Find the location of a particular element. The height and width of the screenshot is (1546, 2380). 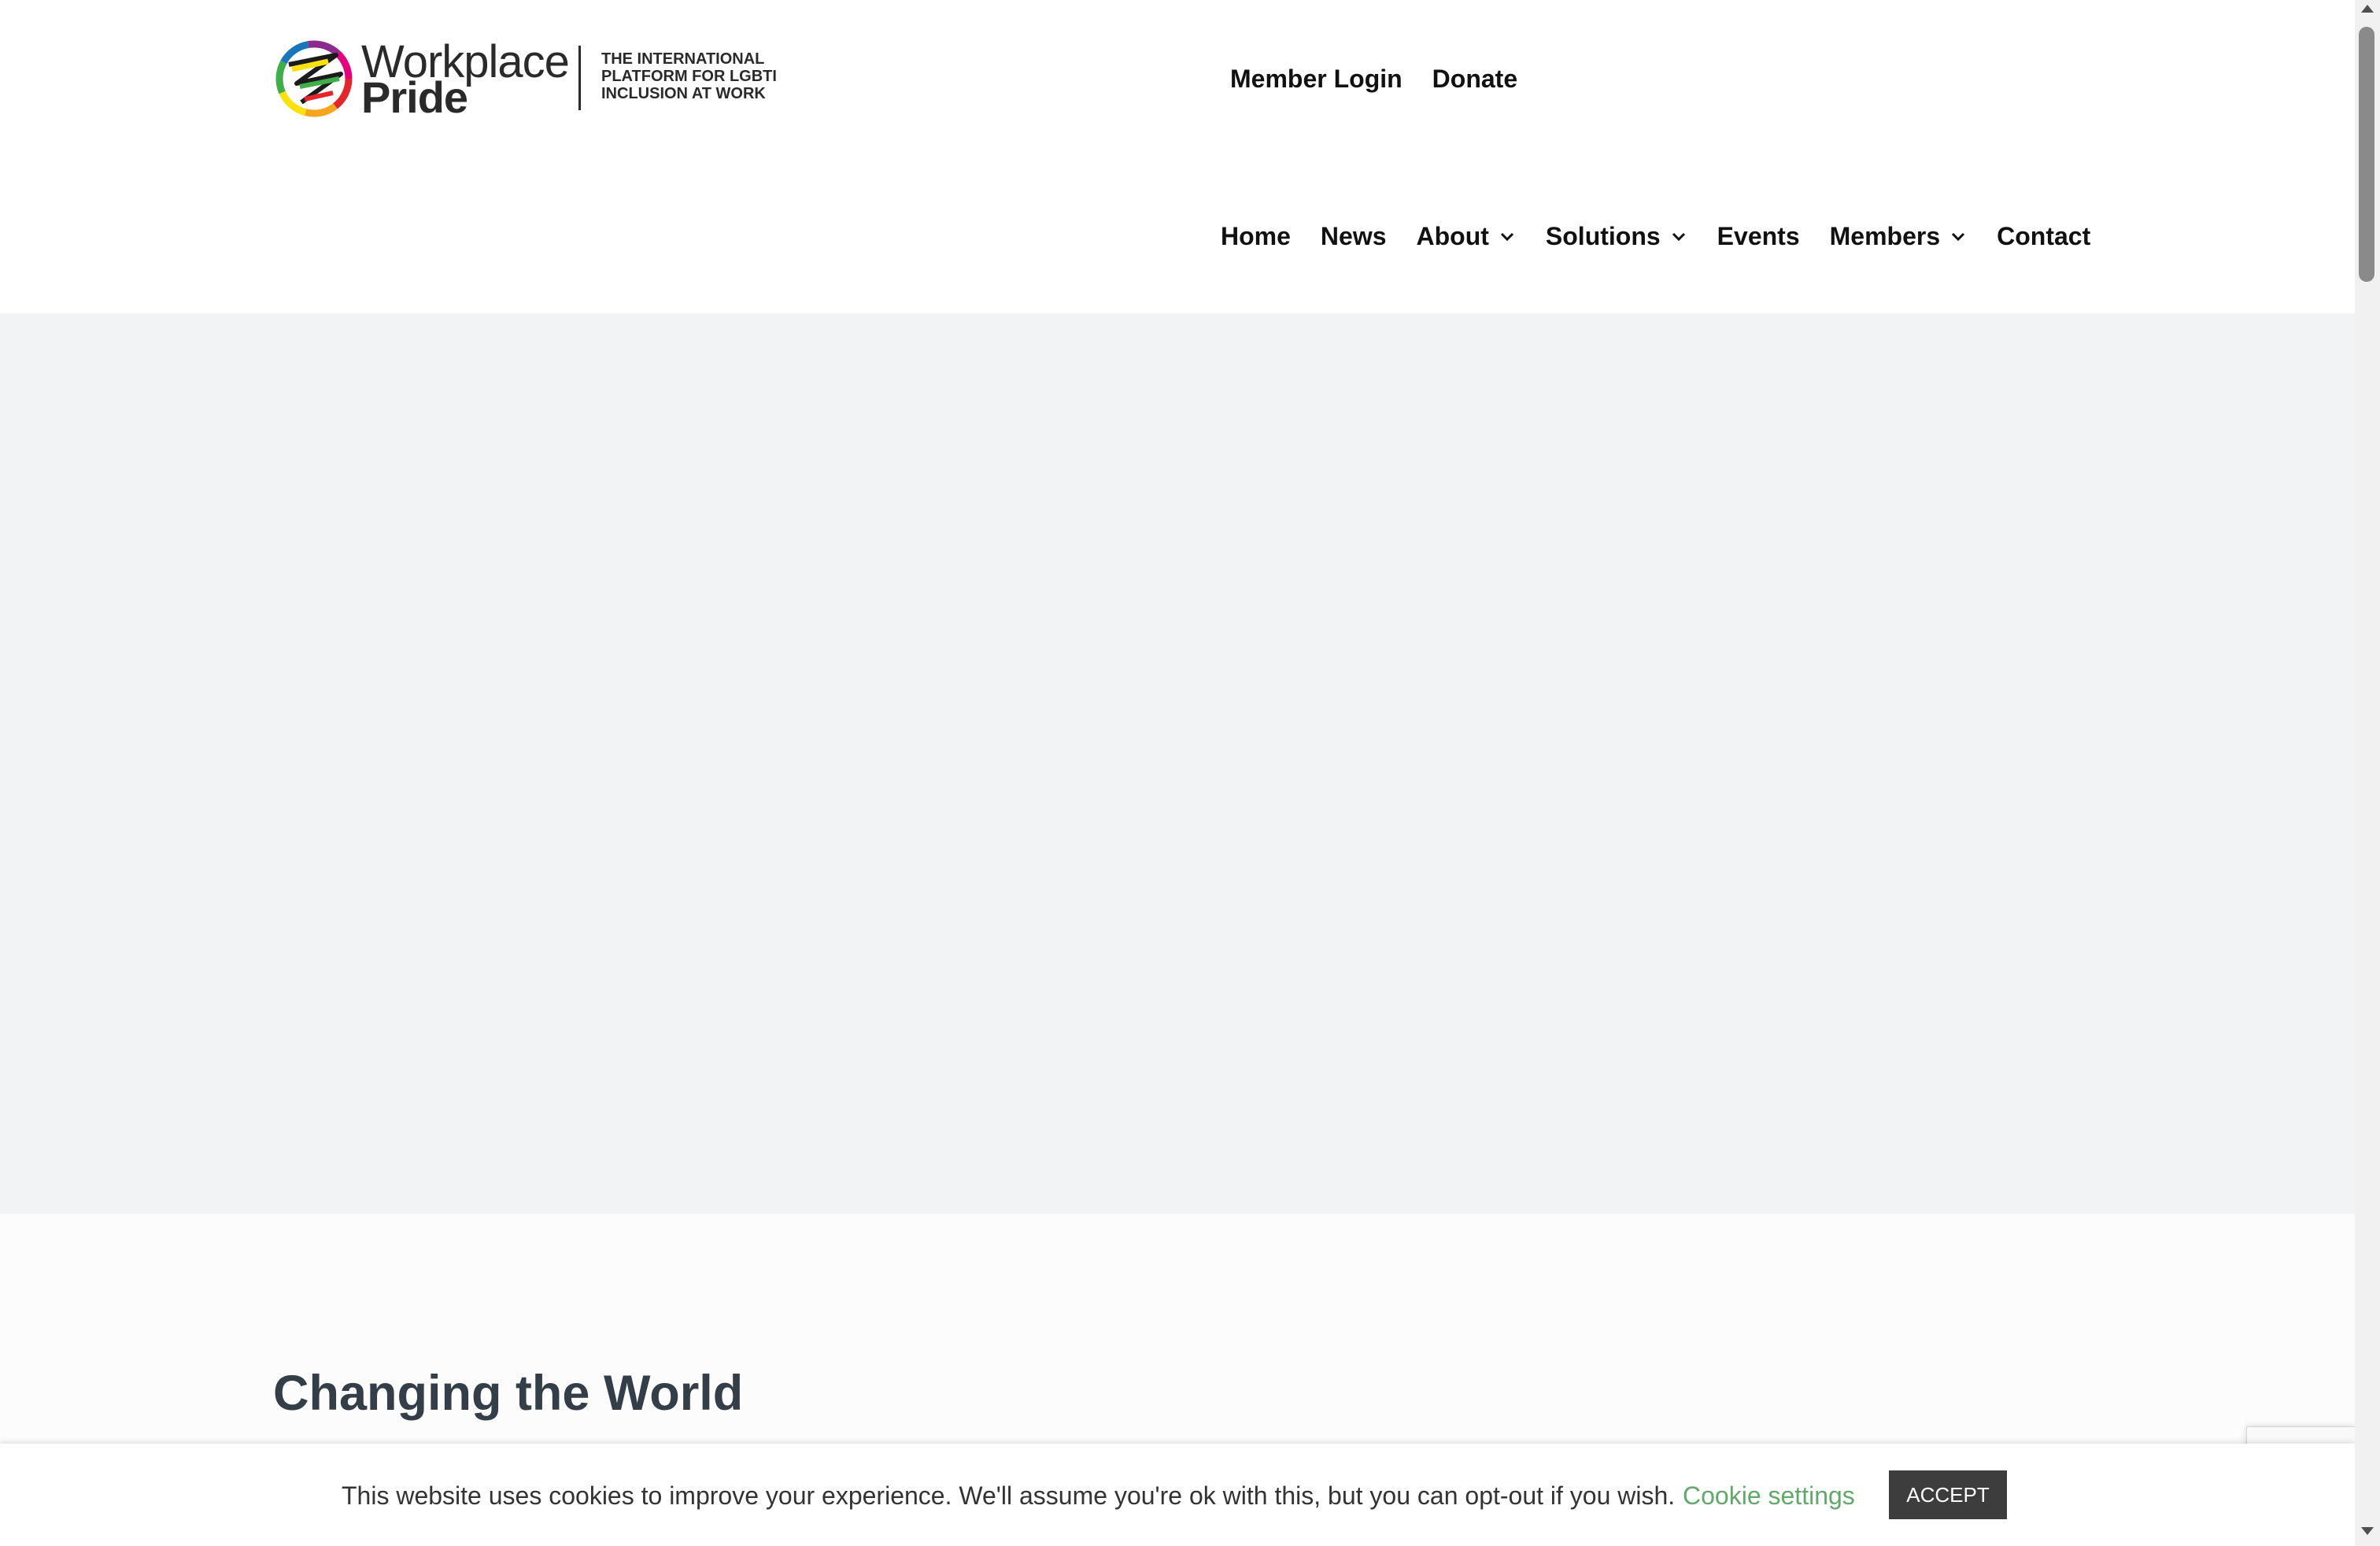

nav-item-about: About is located at coordinates (1466, 236).